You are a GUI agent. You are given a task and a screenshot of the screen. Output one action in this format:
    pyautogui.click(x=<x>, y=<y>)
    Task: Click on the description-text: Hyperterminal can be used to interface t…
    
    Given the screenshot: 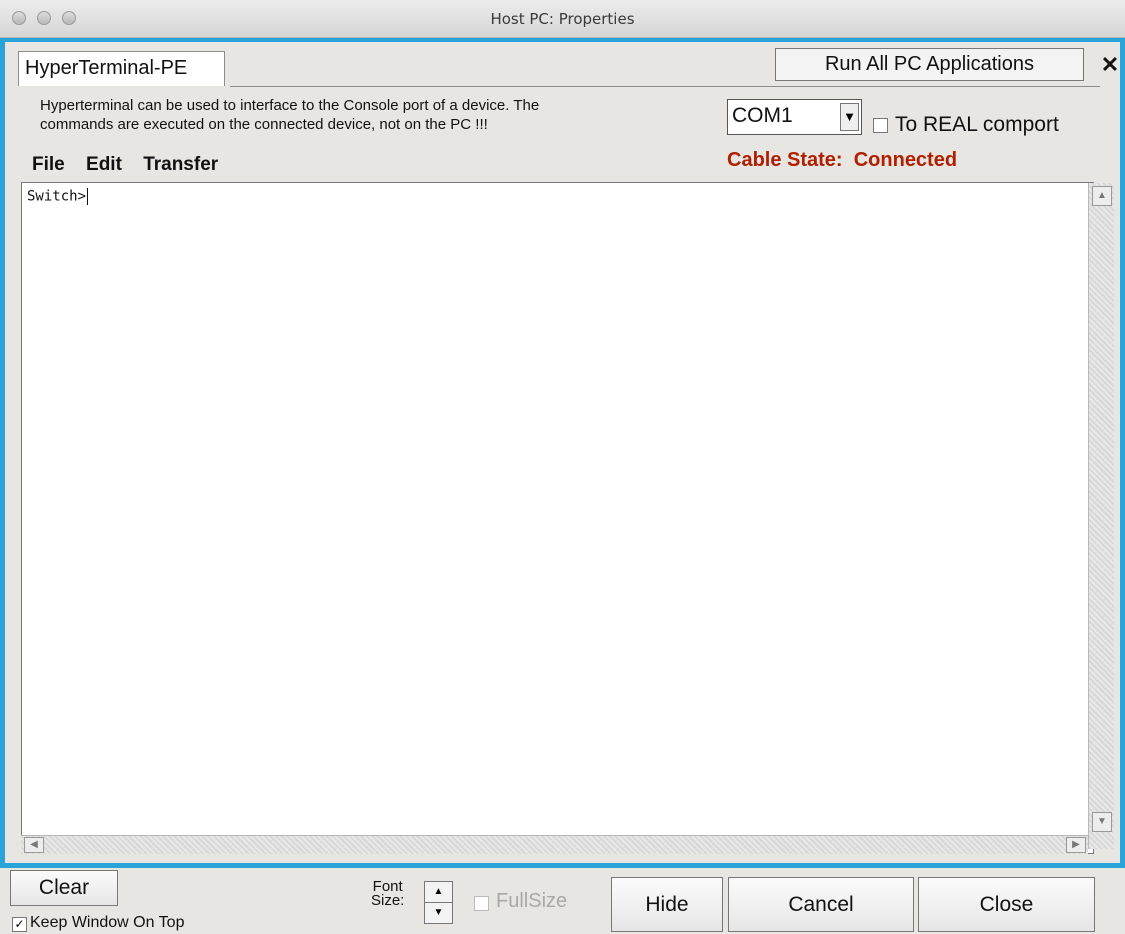 What is the action you would take?
    pyautogui.click(x=380, y=115)
    